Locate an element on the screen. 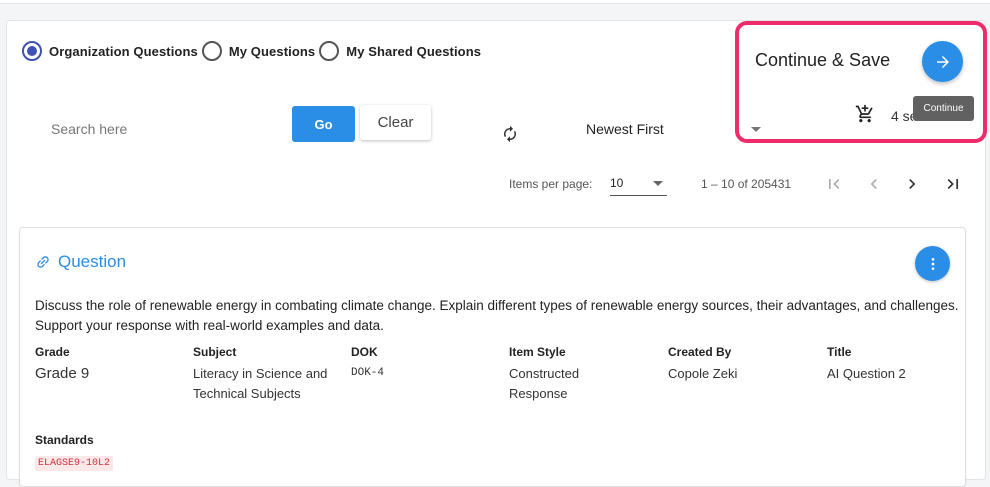 The width and height of the screenshot is (990, 487). standards-label: Standards is located at coordinates (64, 440).